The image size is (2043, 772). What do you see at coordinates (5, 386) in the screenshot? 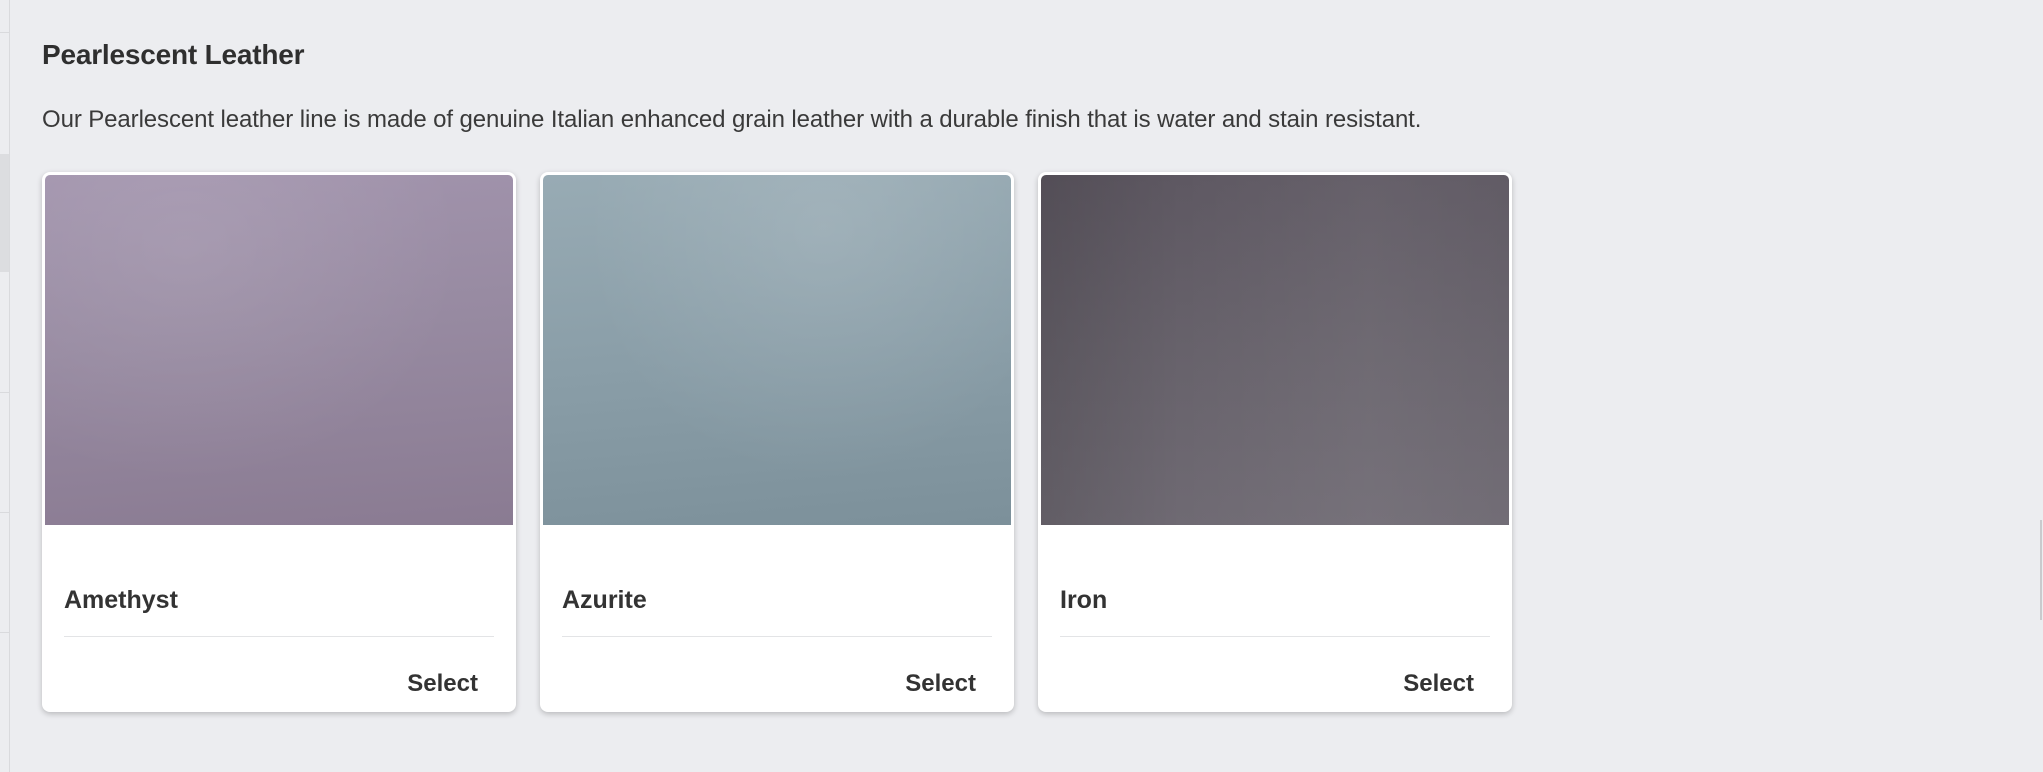
I see `left-rail` at bounding box center [5, 386].